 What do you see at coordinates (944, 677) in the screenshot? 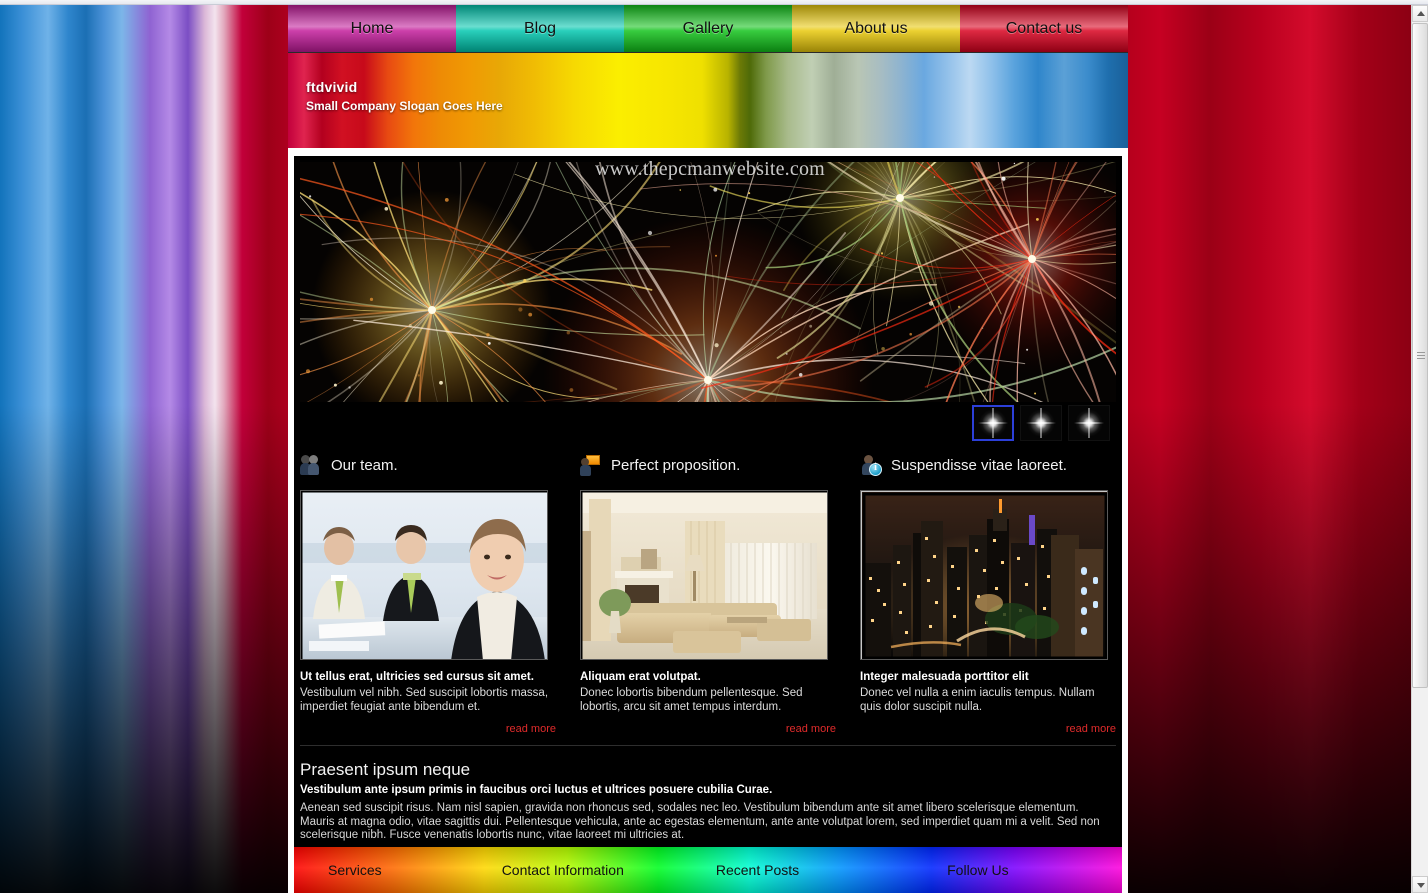
I see `feature-column-3-title: Integer malesuada porttitor elit` at bounding box center [944, 677].